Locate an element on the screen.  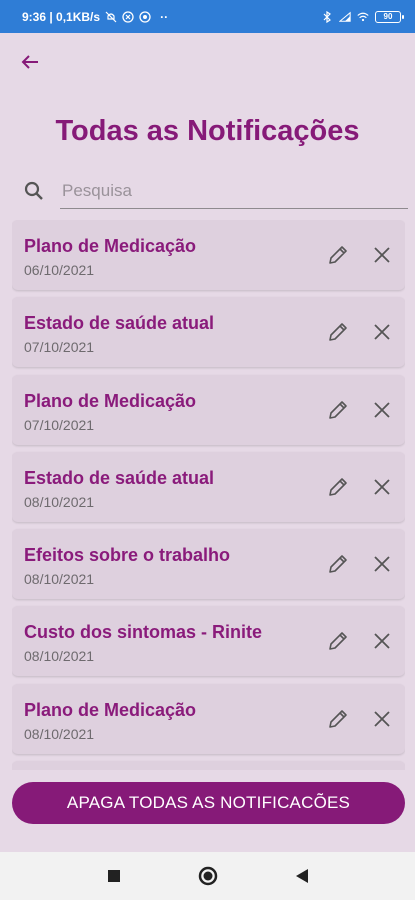
notification-title: Efeitos sobre o trabalho is located at coordinates (127, 555).